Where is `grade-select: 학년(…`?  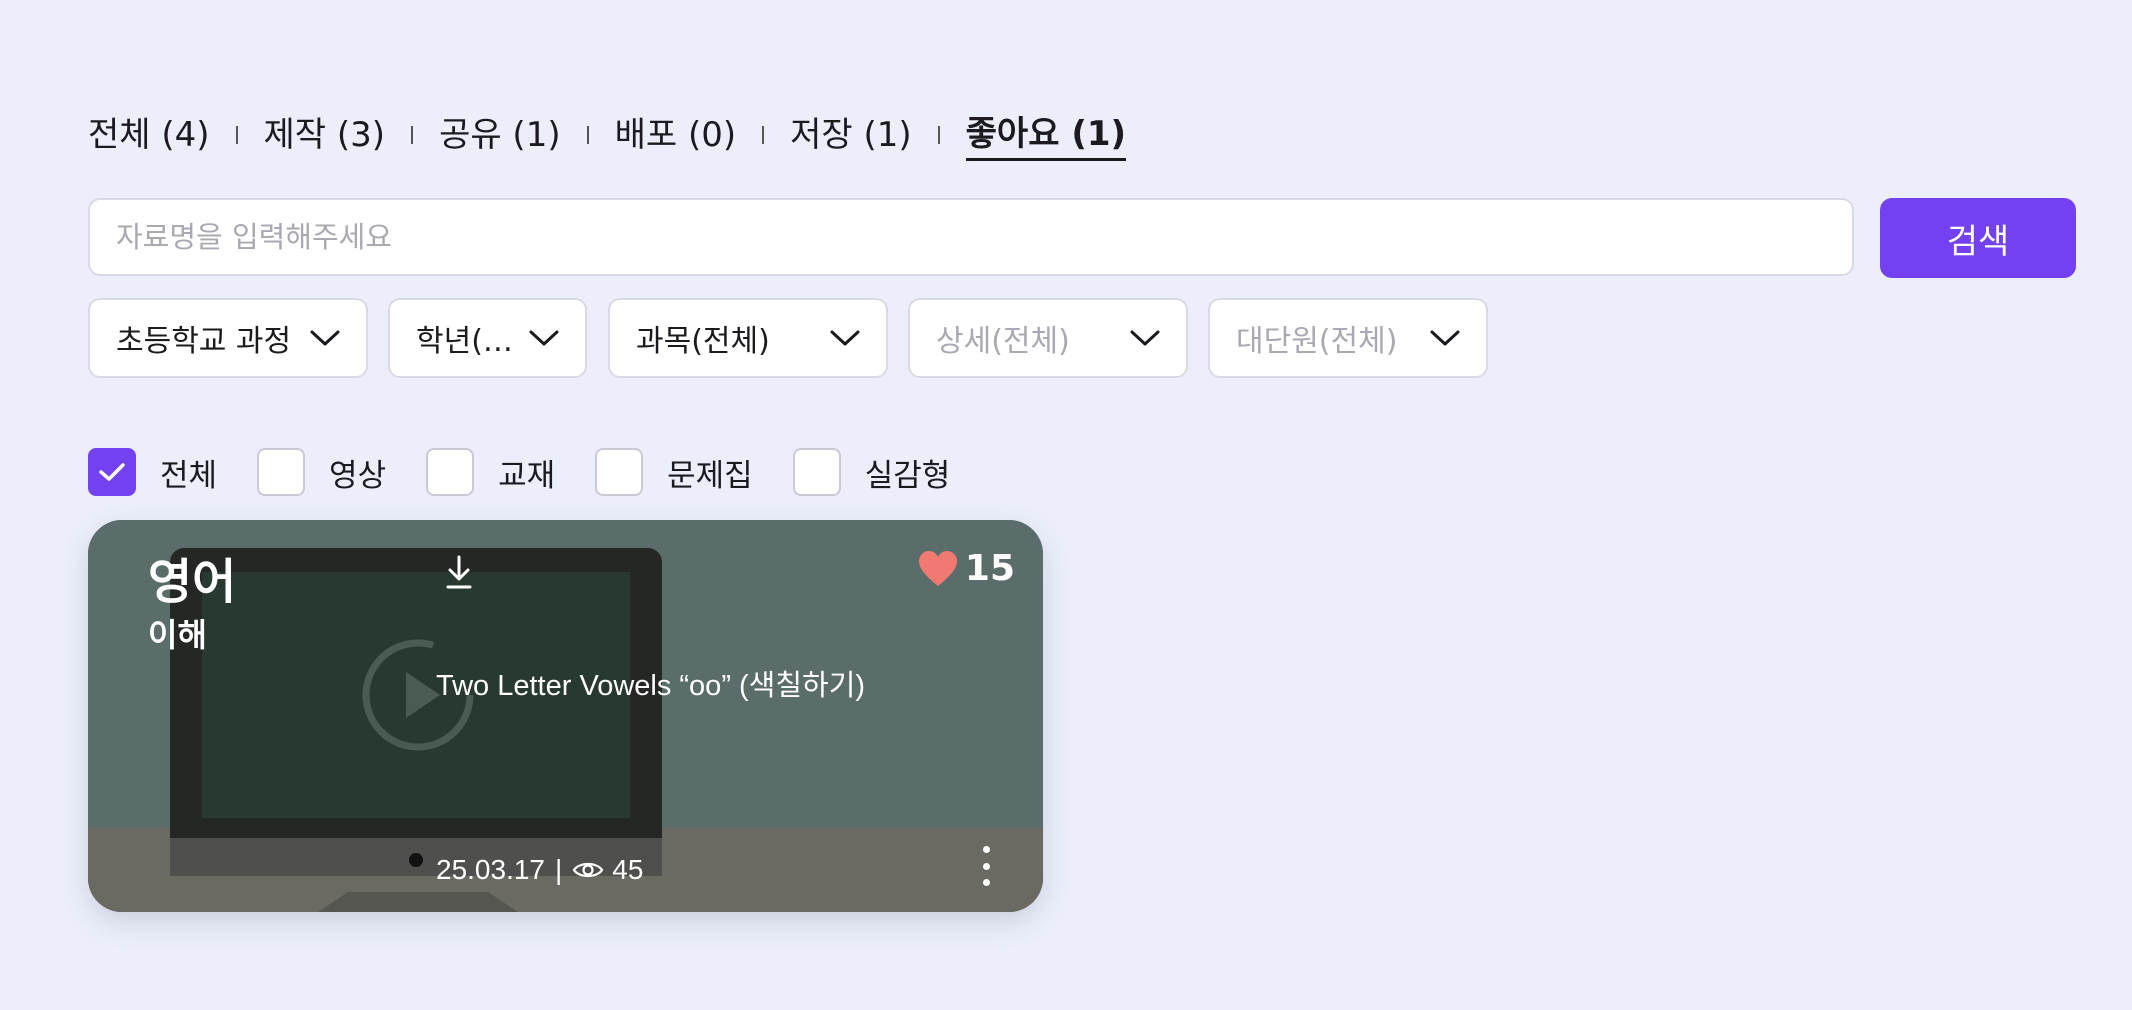
grade-select: 학년(… is located at coordinates (487, 338).